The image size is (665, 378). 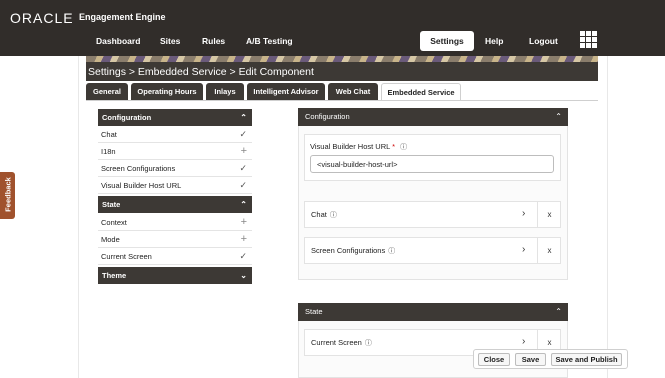 What do you see at coordinates (543, 41) in the screenshot?
I see `nav-logout: Logout` at bounding box center [543, 41].